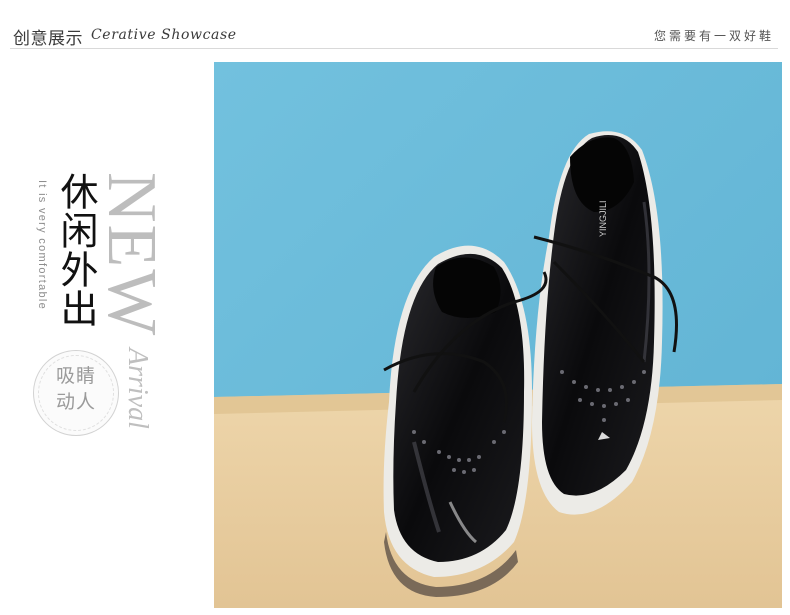 The width and height of the screenshot is (790, 615). What do you see at coordinates (76, 250) in the screenshot?
I see `casual-outing-heading: 休闲外出` at bounding box center [76, 250].